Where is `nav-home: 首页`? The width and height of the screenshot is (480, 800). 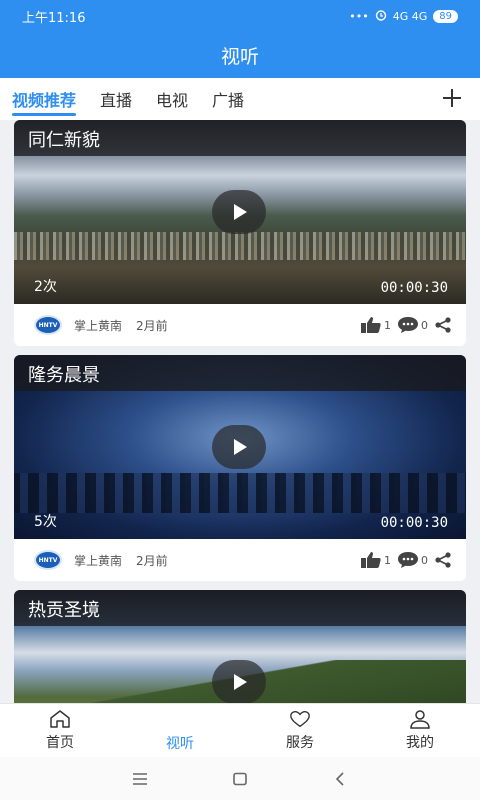
nav-home: 首页 is located at coordinates (60, 730).